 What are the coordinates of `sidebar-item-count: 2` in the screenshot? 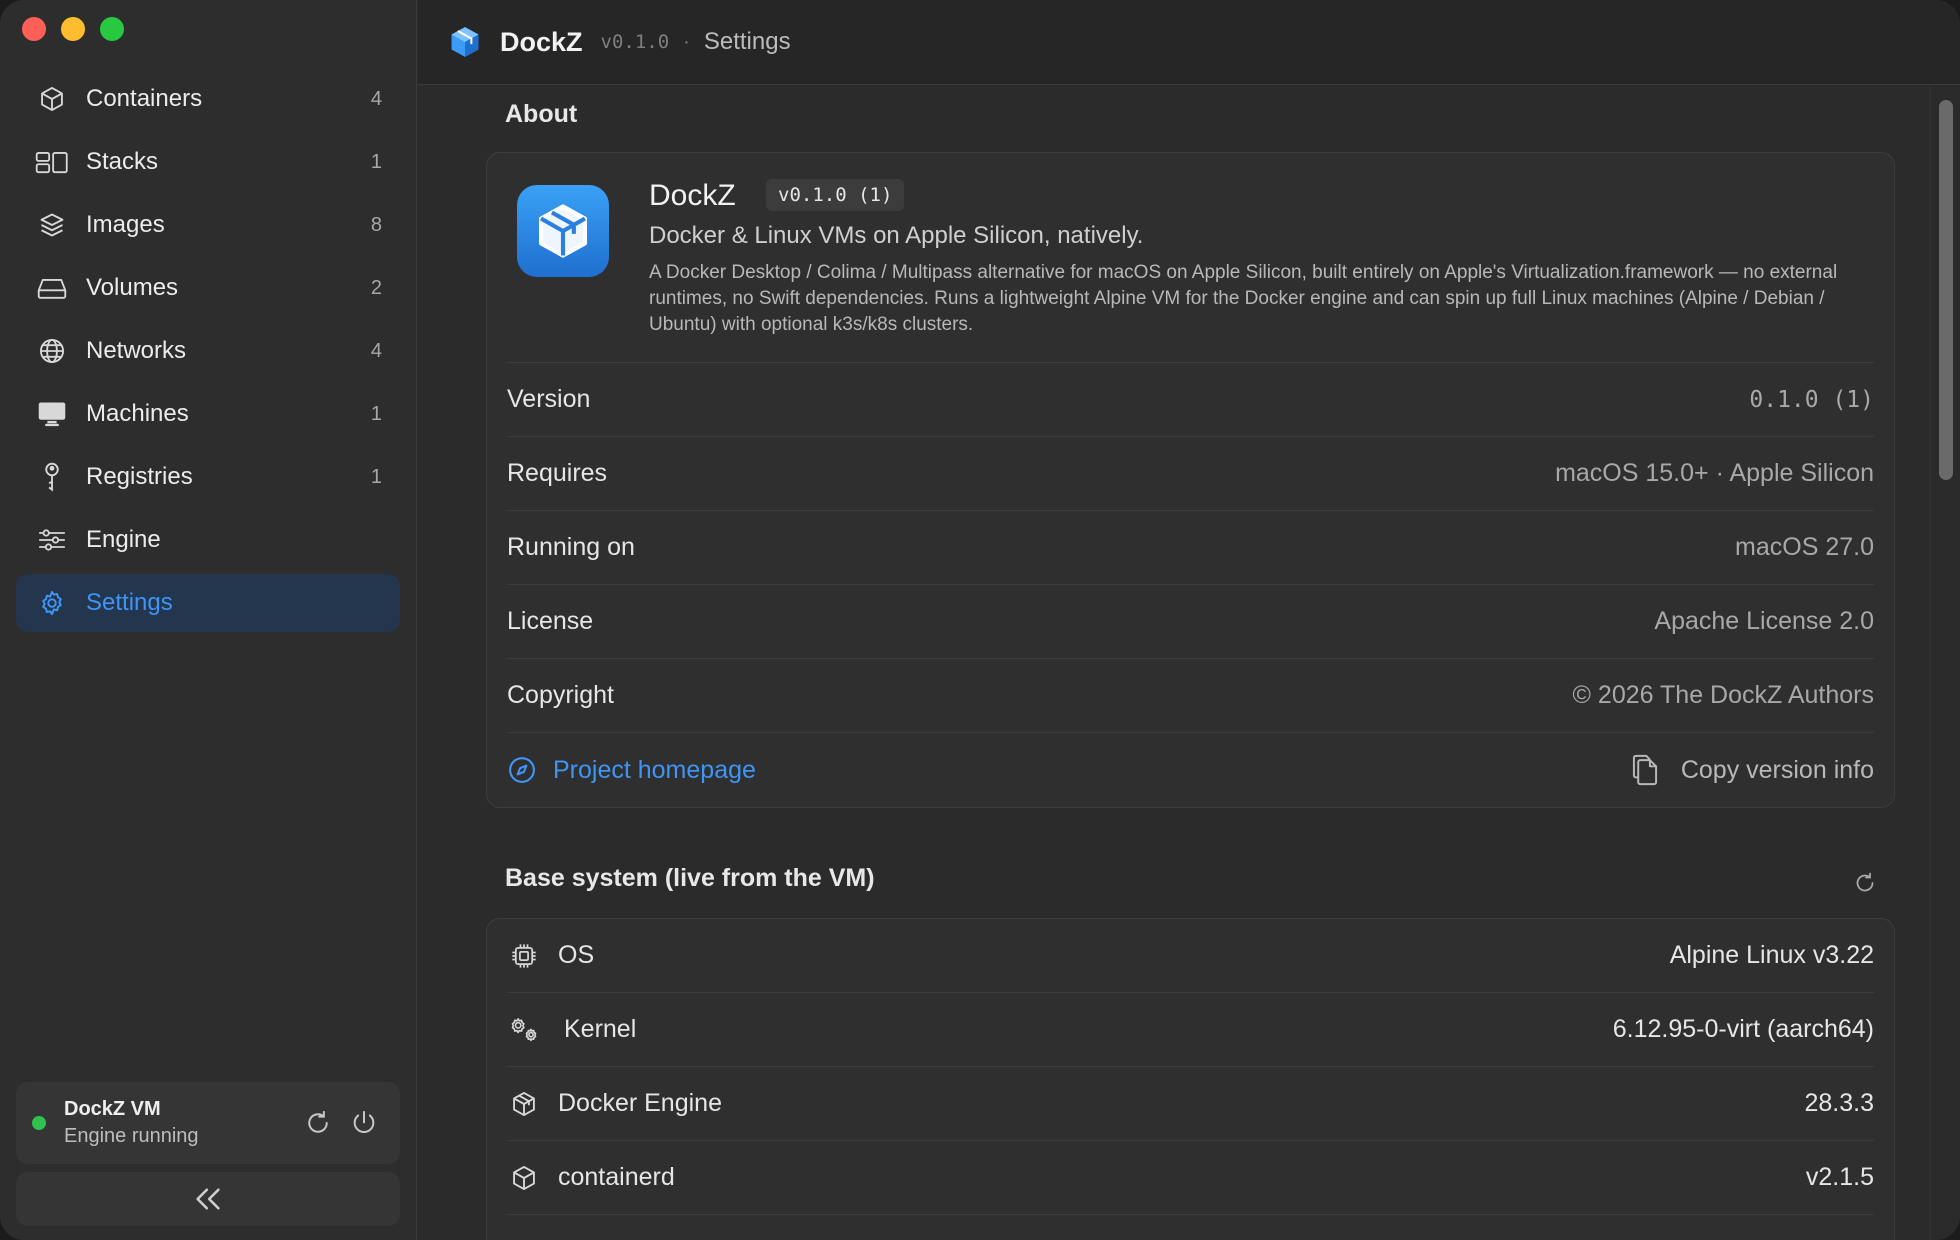 It's located at (376, 287).